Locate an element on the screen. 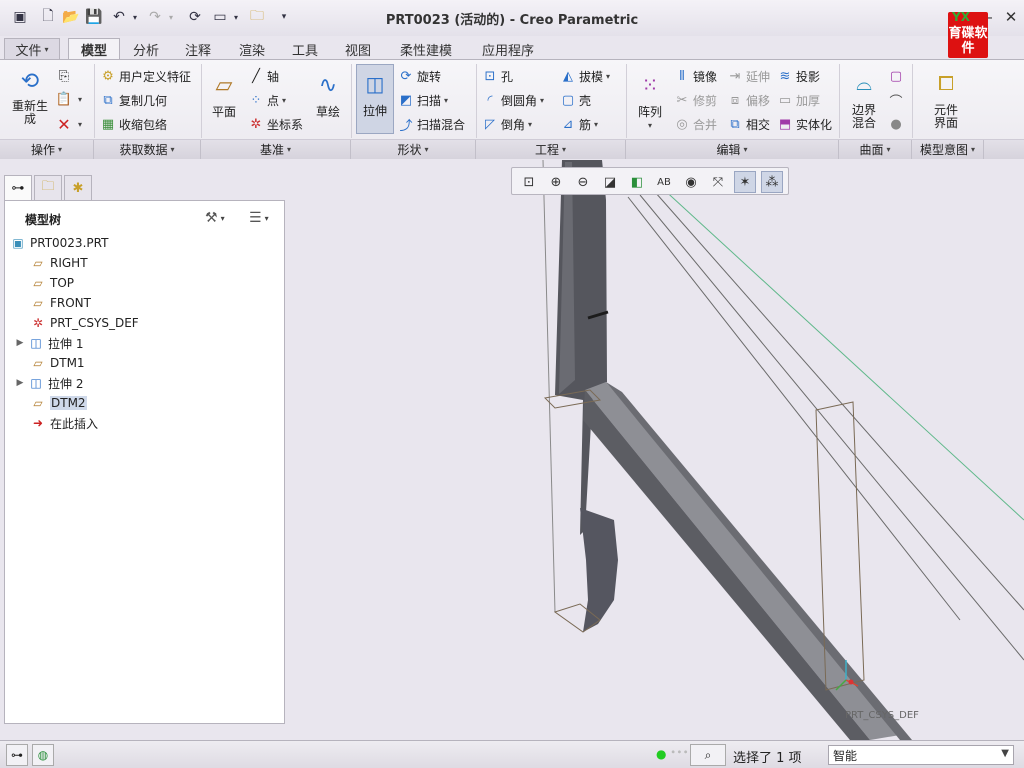  tab-flexible-modeling: 柔性建模 is located at coordinates (426, 49).